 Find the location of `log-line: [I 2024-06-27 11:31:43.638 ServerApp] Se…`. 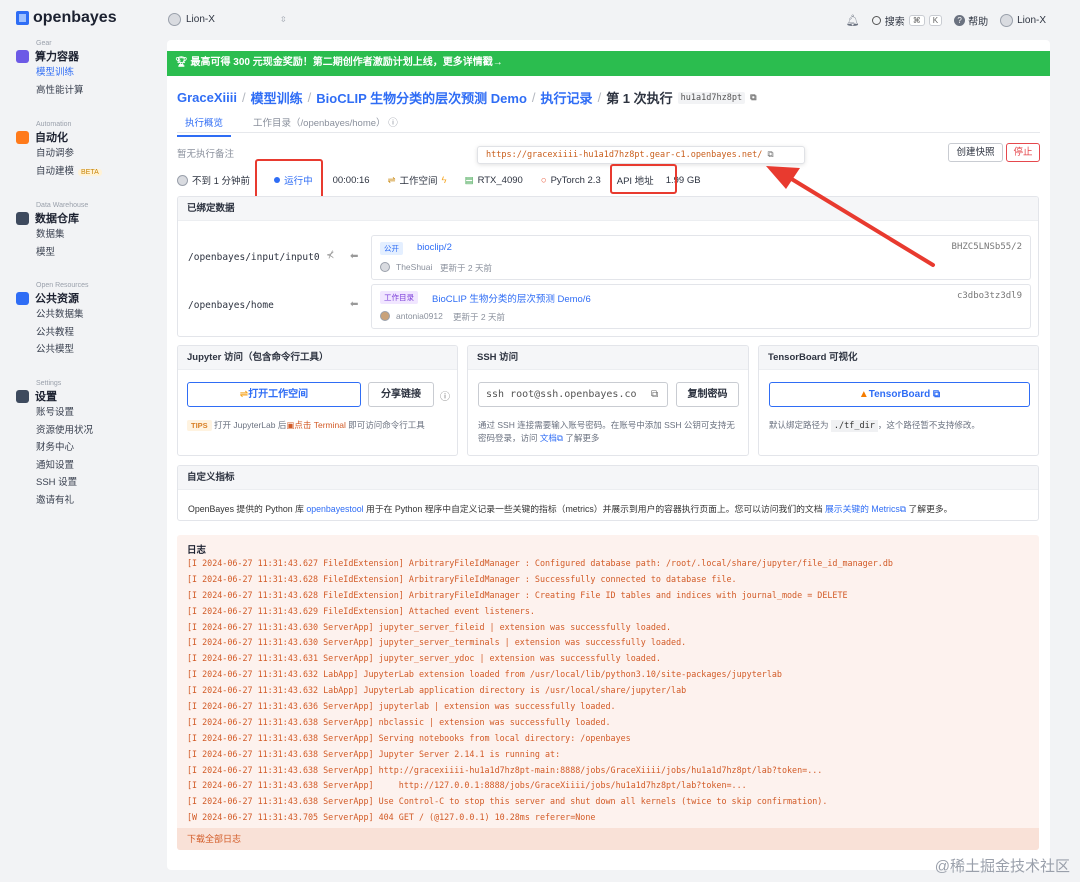

log-line: [I 2024-06-27 11:31:43.638 ServerApp] Se… is located at coordinates (409, 737).